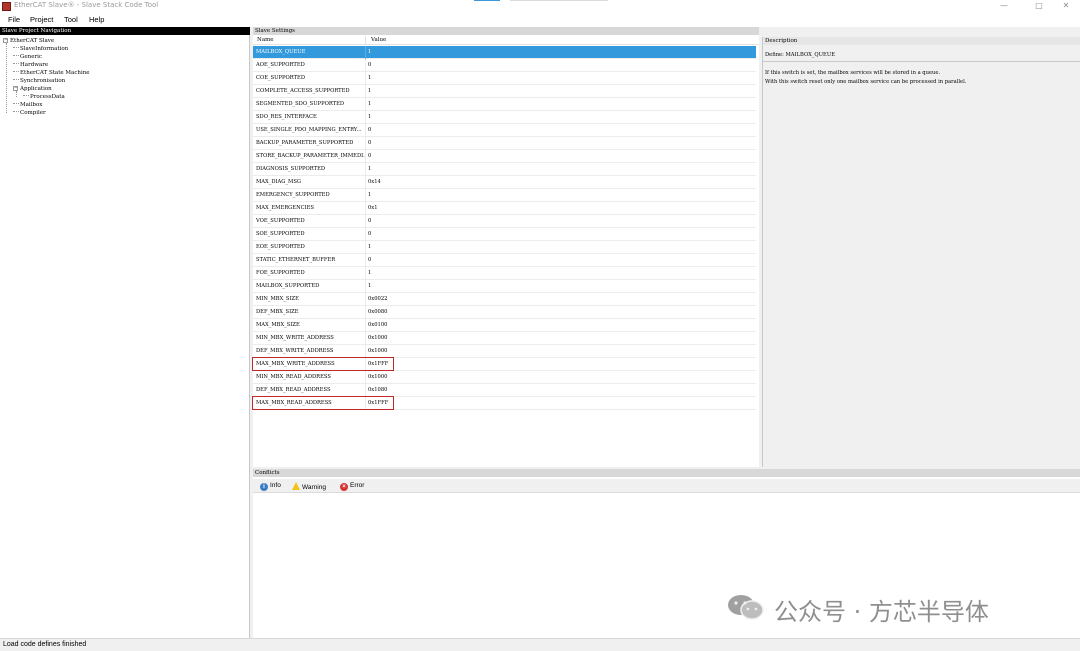  I want to click on menu-bar: File Project Tool Help, so click(540, 20).